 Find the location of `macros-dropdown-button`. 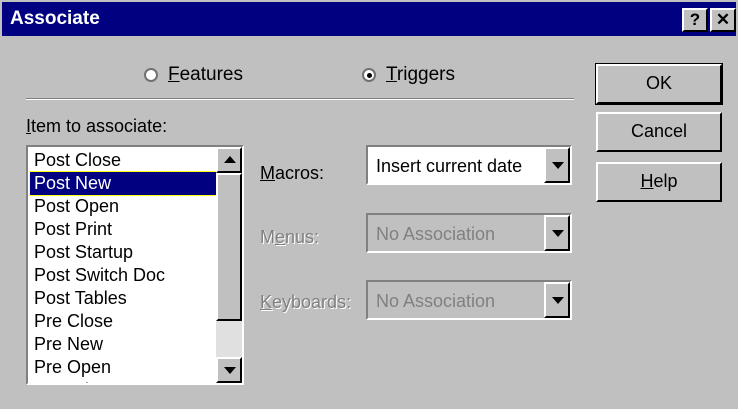

macros-dropdown-button is located at coordinates (557, 165).